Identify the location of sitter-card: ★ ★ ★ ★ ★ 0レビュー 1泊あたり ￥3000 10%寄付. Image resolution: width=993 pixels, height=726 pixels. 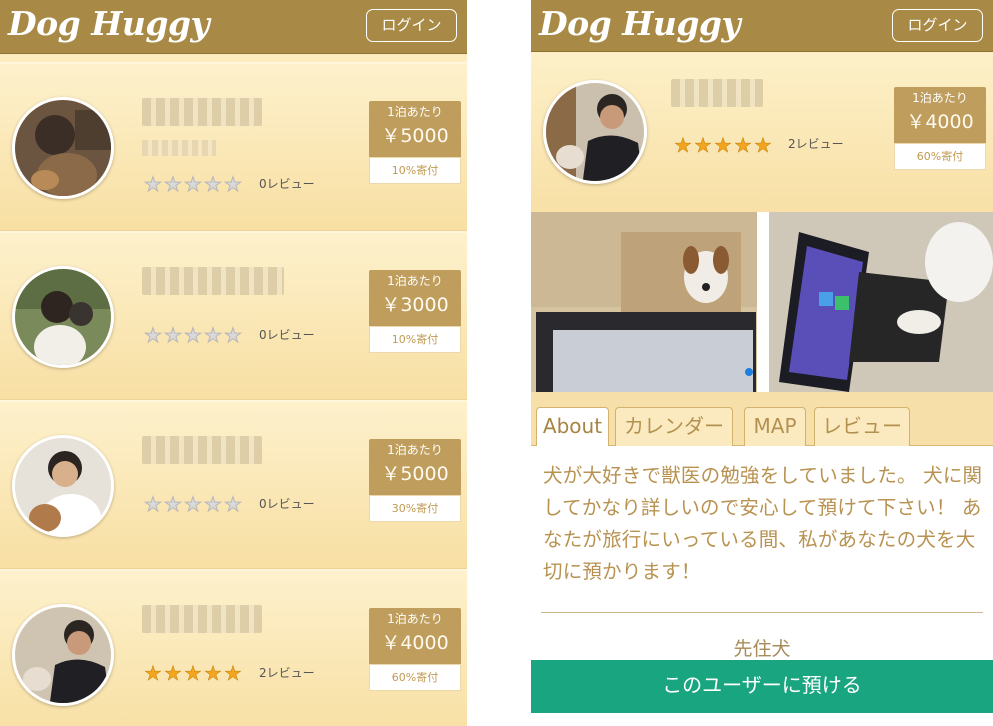
(233, 315).